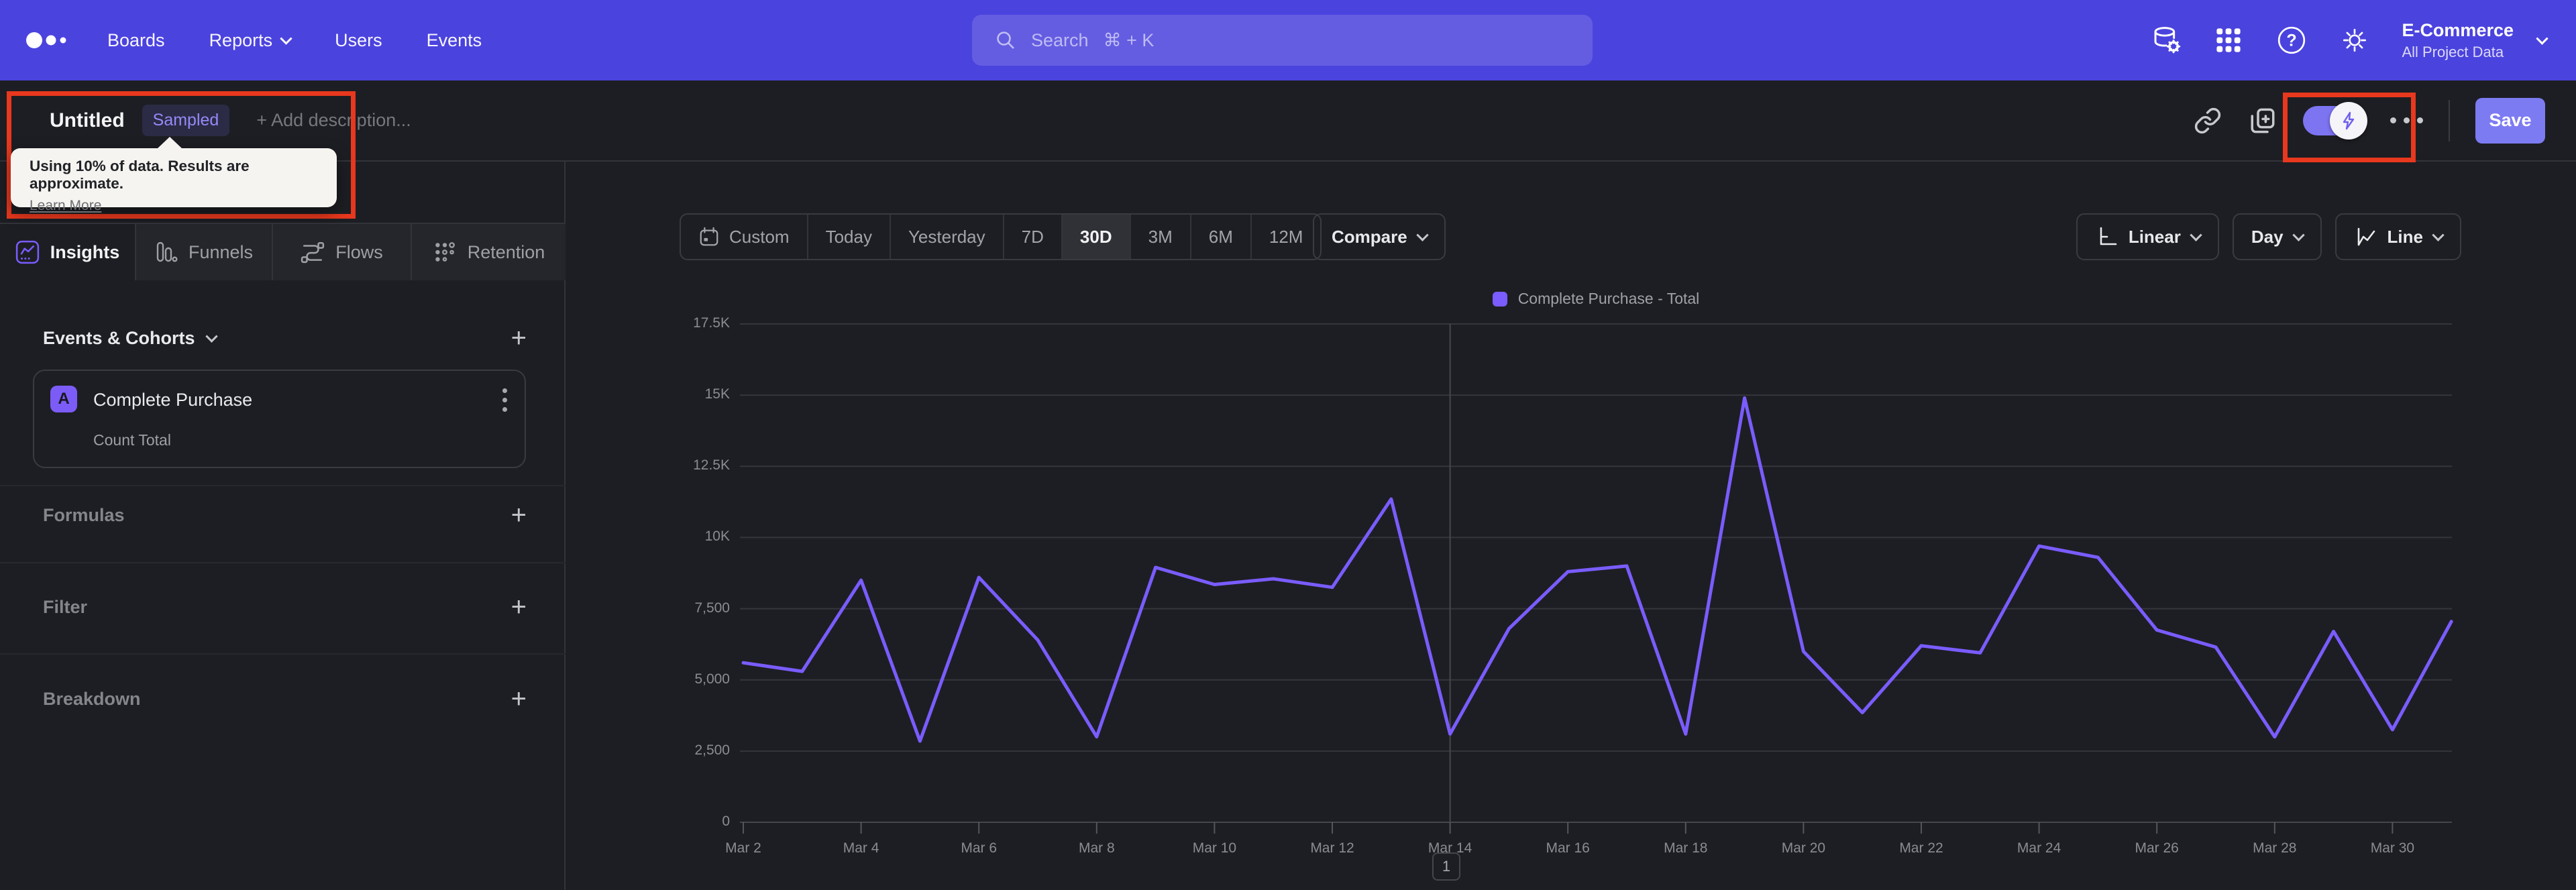  I want to click on nav-items: Boards Reports Users Events, so click(294, 40).